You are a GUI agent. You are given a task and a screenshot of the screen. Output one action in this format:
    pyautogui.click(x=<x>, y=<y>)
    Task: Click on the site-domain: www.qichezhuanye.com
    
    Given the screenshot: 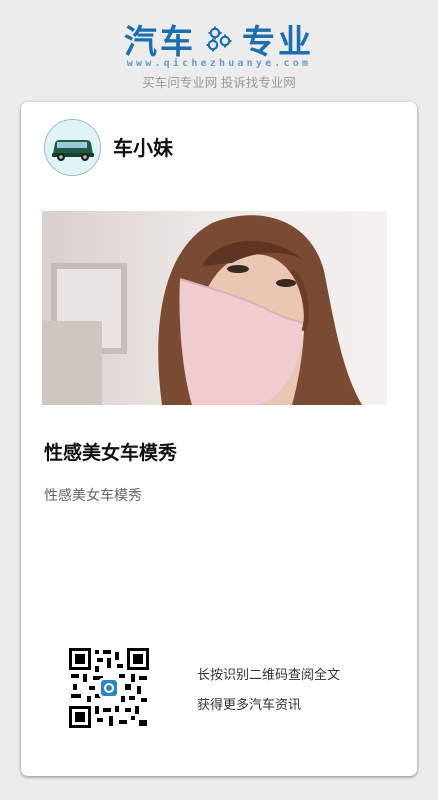 What is the action you would take?
    pyautogui.click(x=219, y=63)
    